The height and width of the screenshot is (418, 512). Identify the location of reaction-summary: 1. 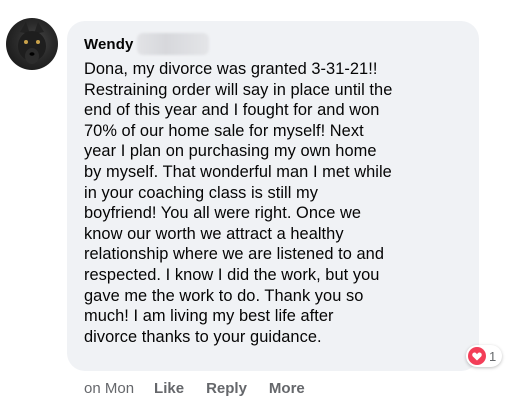
(484, 356).